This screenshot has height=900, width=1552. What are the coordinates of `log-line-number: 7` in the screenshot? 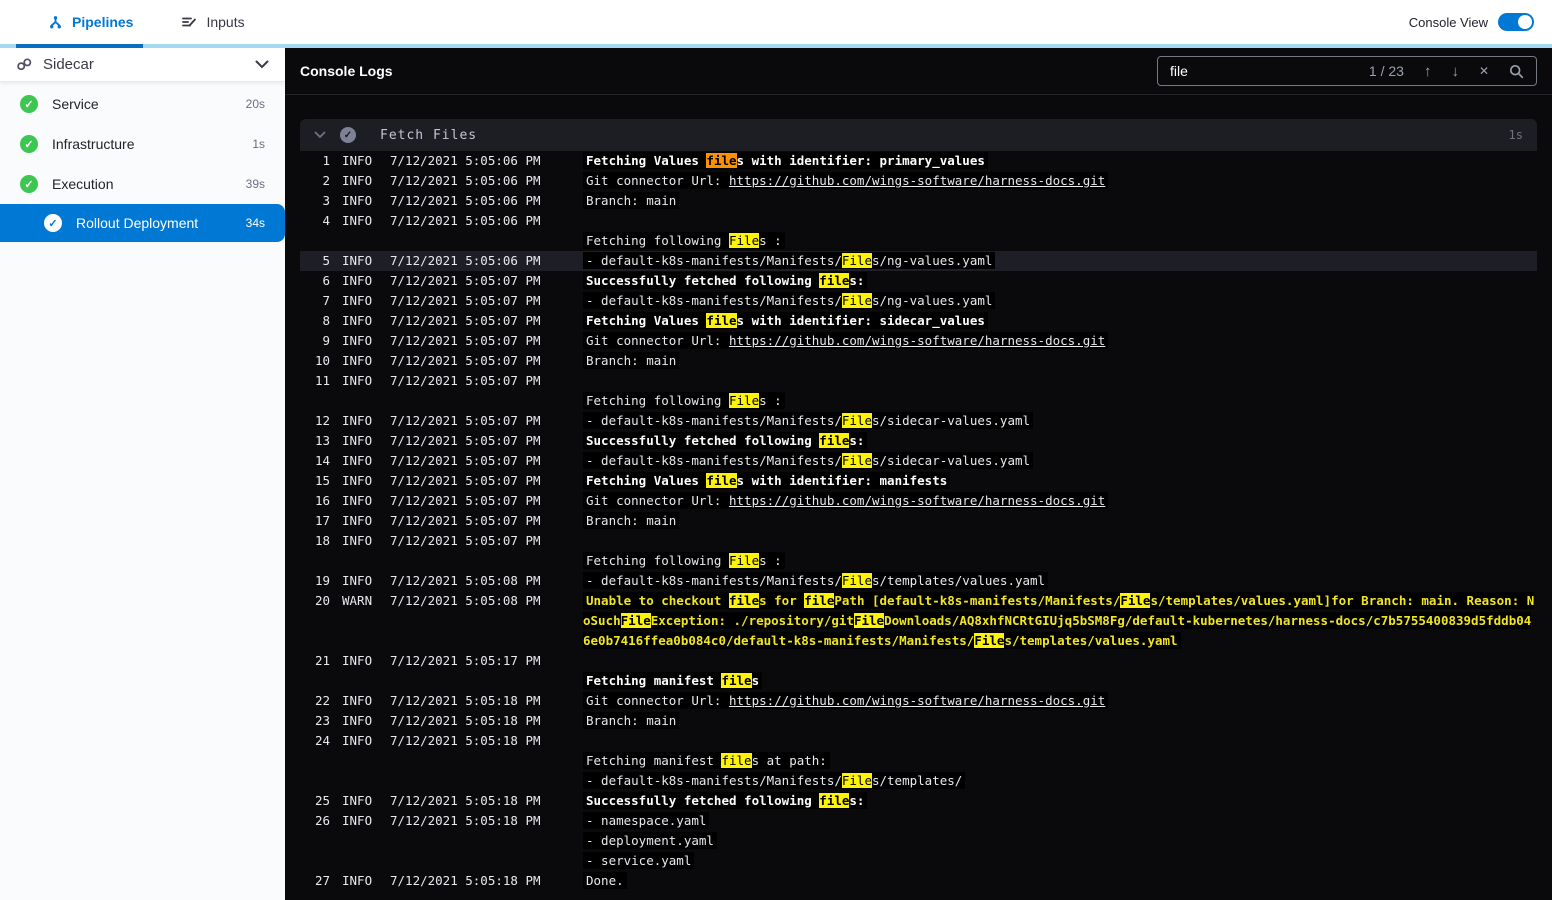 It's located at (315, 301).